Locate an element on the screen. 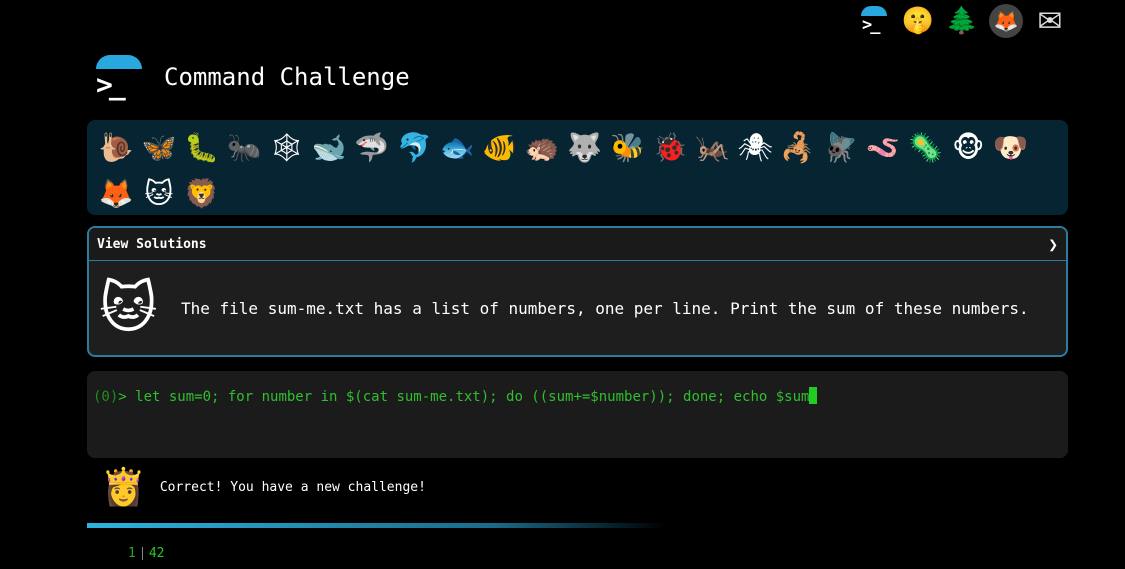  challenge-icon-bar: 🐌 🦋 🐛 🐜 🕸 🐋 🦈 🐬 🐟 🐠 🦔 🐺 🐝 🐞 🦗 🕷 🦂 🪰 🪱 🦠 🐵 🐶 🦊 🐱 🦁 is located at coordinates (577, 167).